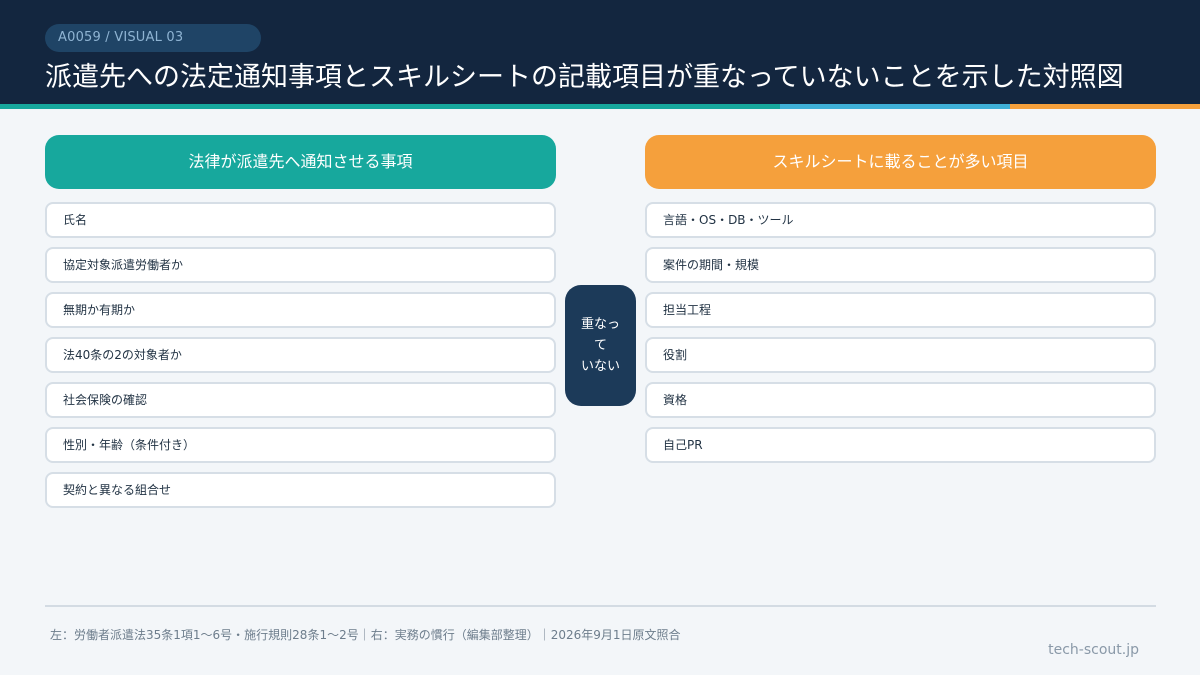 This screenshot has width=1200, height=675. What do you see at coordinates (300, 310) in the screenshot?
I see `left-list-item: 無期か有期か` at bounding box center [300, 310].